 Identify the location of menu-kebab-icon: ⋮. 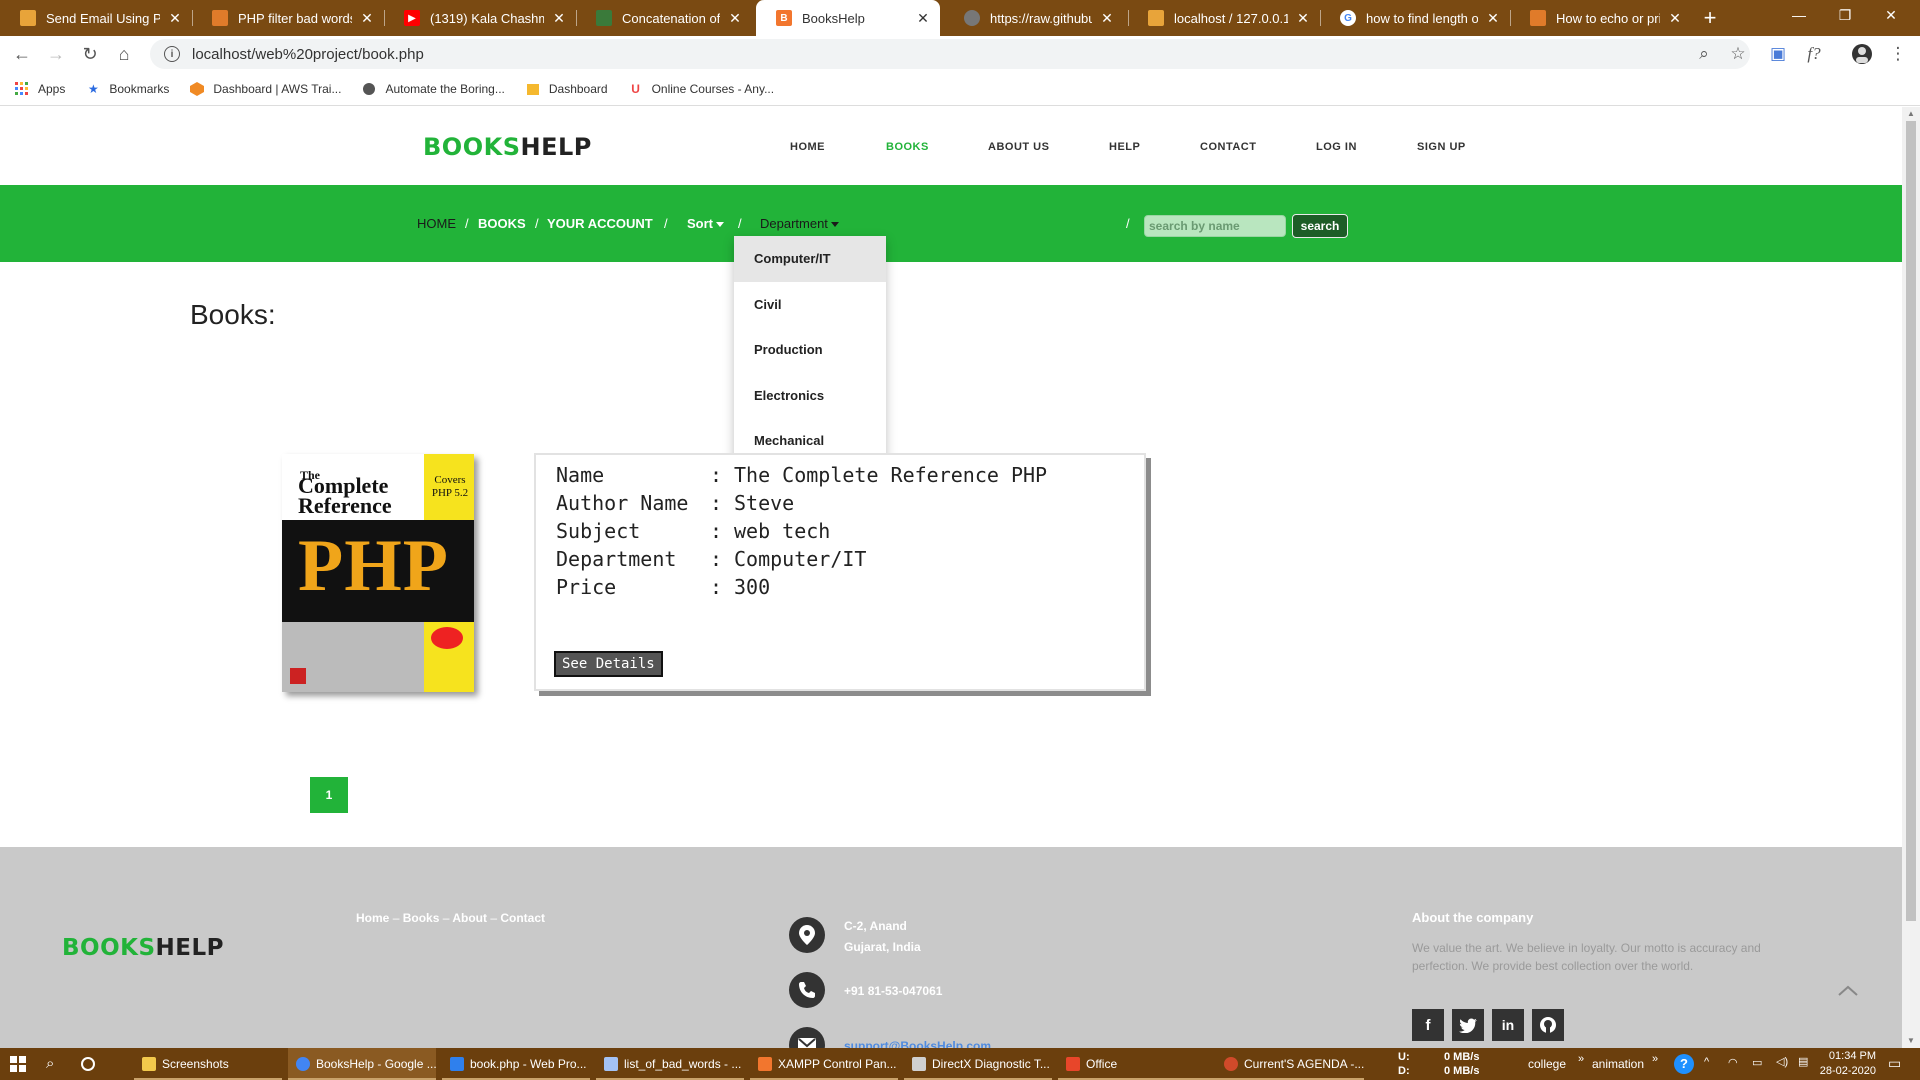
(1898, 54).